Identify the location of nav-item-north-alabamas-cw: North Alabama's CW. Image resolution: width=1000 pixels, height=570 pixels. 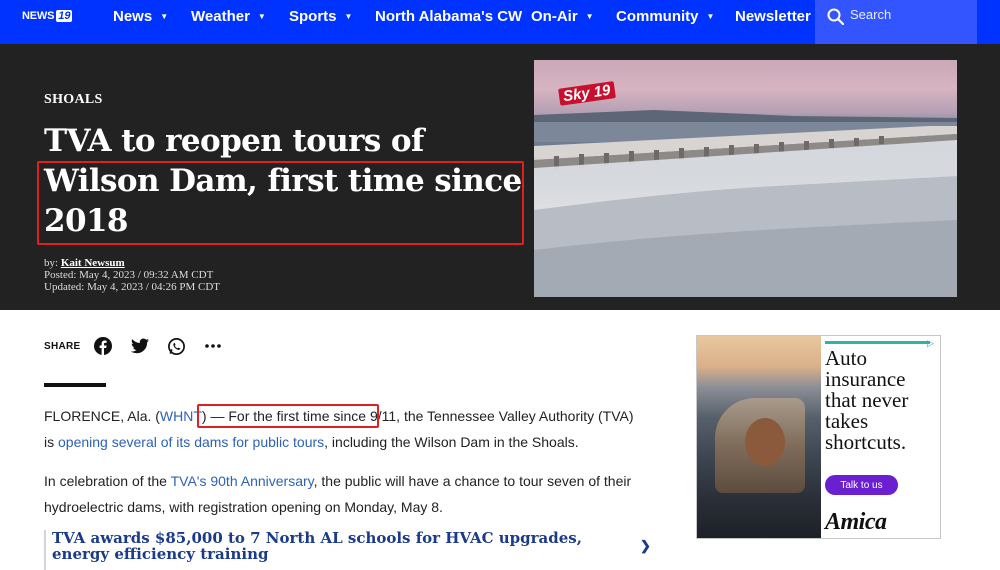
(448, 16).